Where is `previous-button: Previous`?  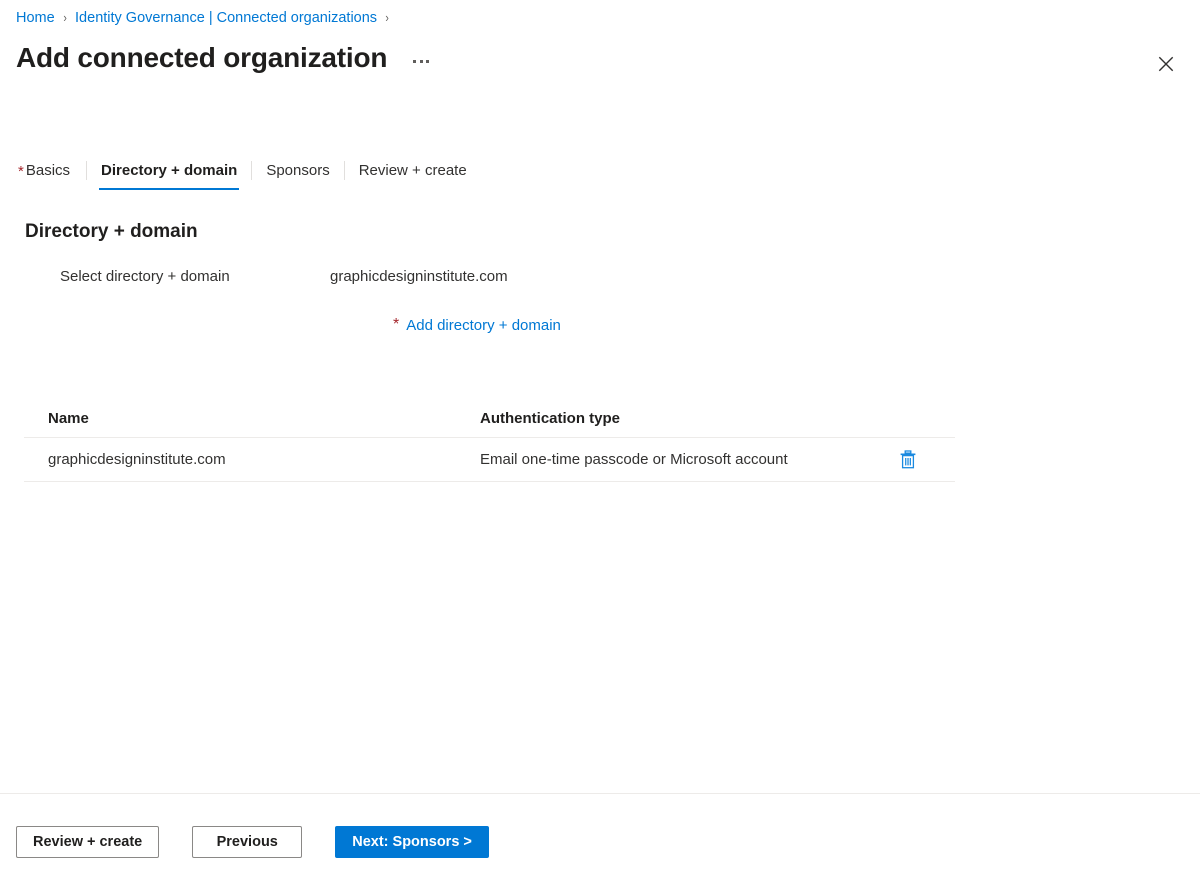 previous-button: Previous is located at coordinates (247, 842).